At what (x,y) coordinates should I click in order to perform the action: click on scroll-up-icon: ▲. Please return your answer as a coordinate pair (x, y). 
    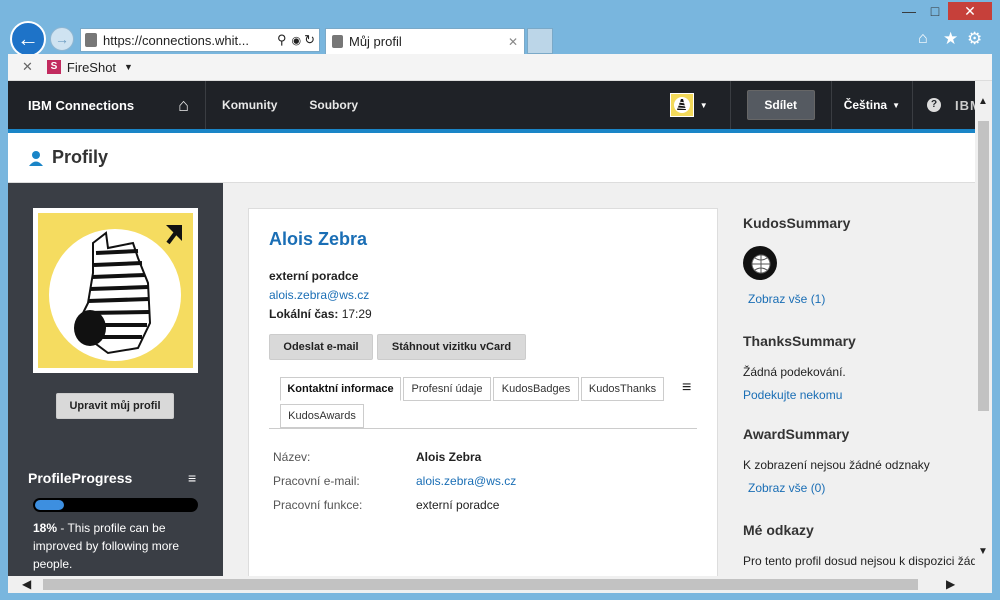
    Looking at the image, I should click on (983, 101).